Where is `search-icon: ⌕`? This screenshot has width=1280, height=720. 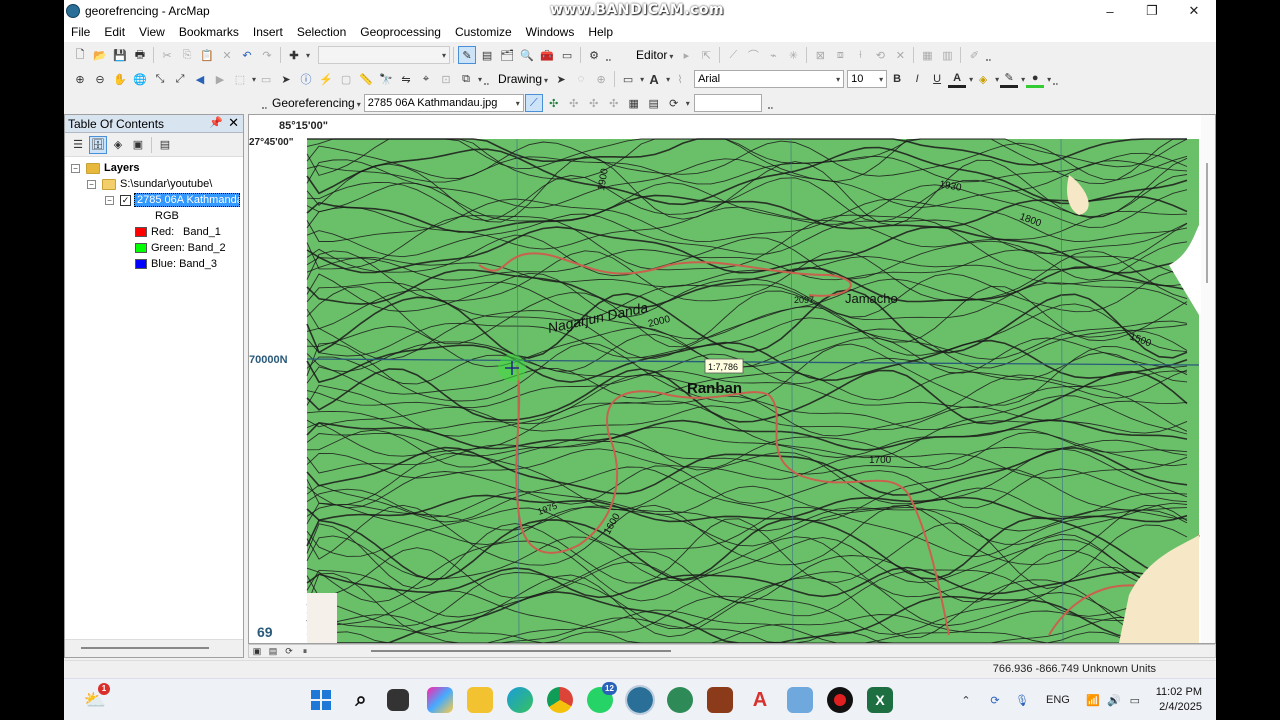
search-icon: ⌕ is located at coordinates (361, 700).